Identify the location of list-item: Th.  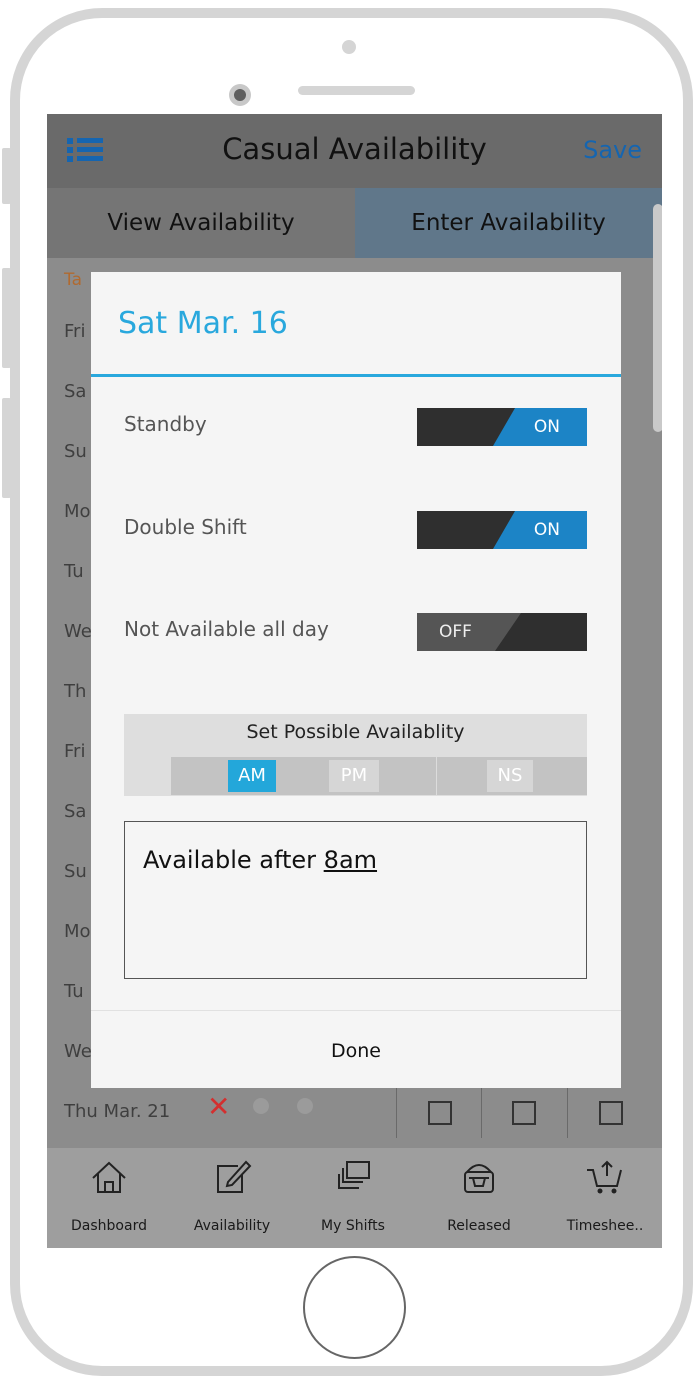
(75, 691).